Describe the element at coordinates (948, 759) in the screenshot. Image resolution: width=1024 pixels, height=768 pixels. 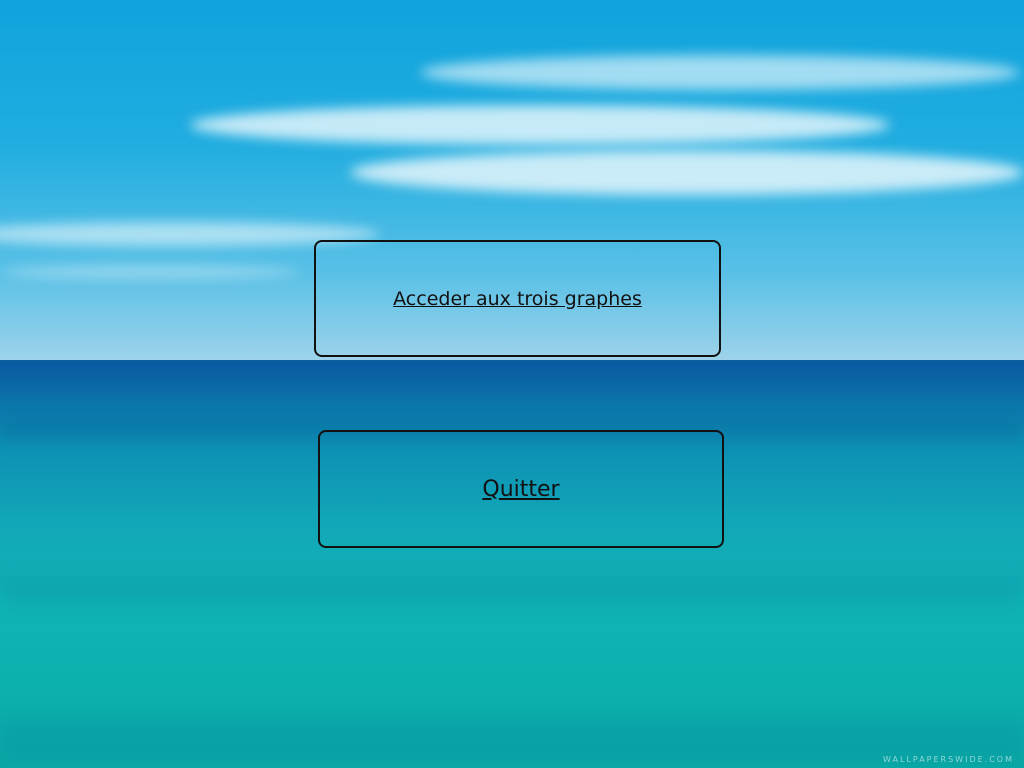
I see `watermark: WALLPAPERSWIDE.COM` at that location.